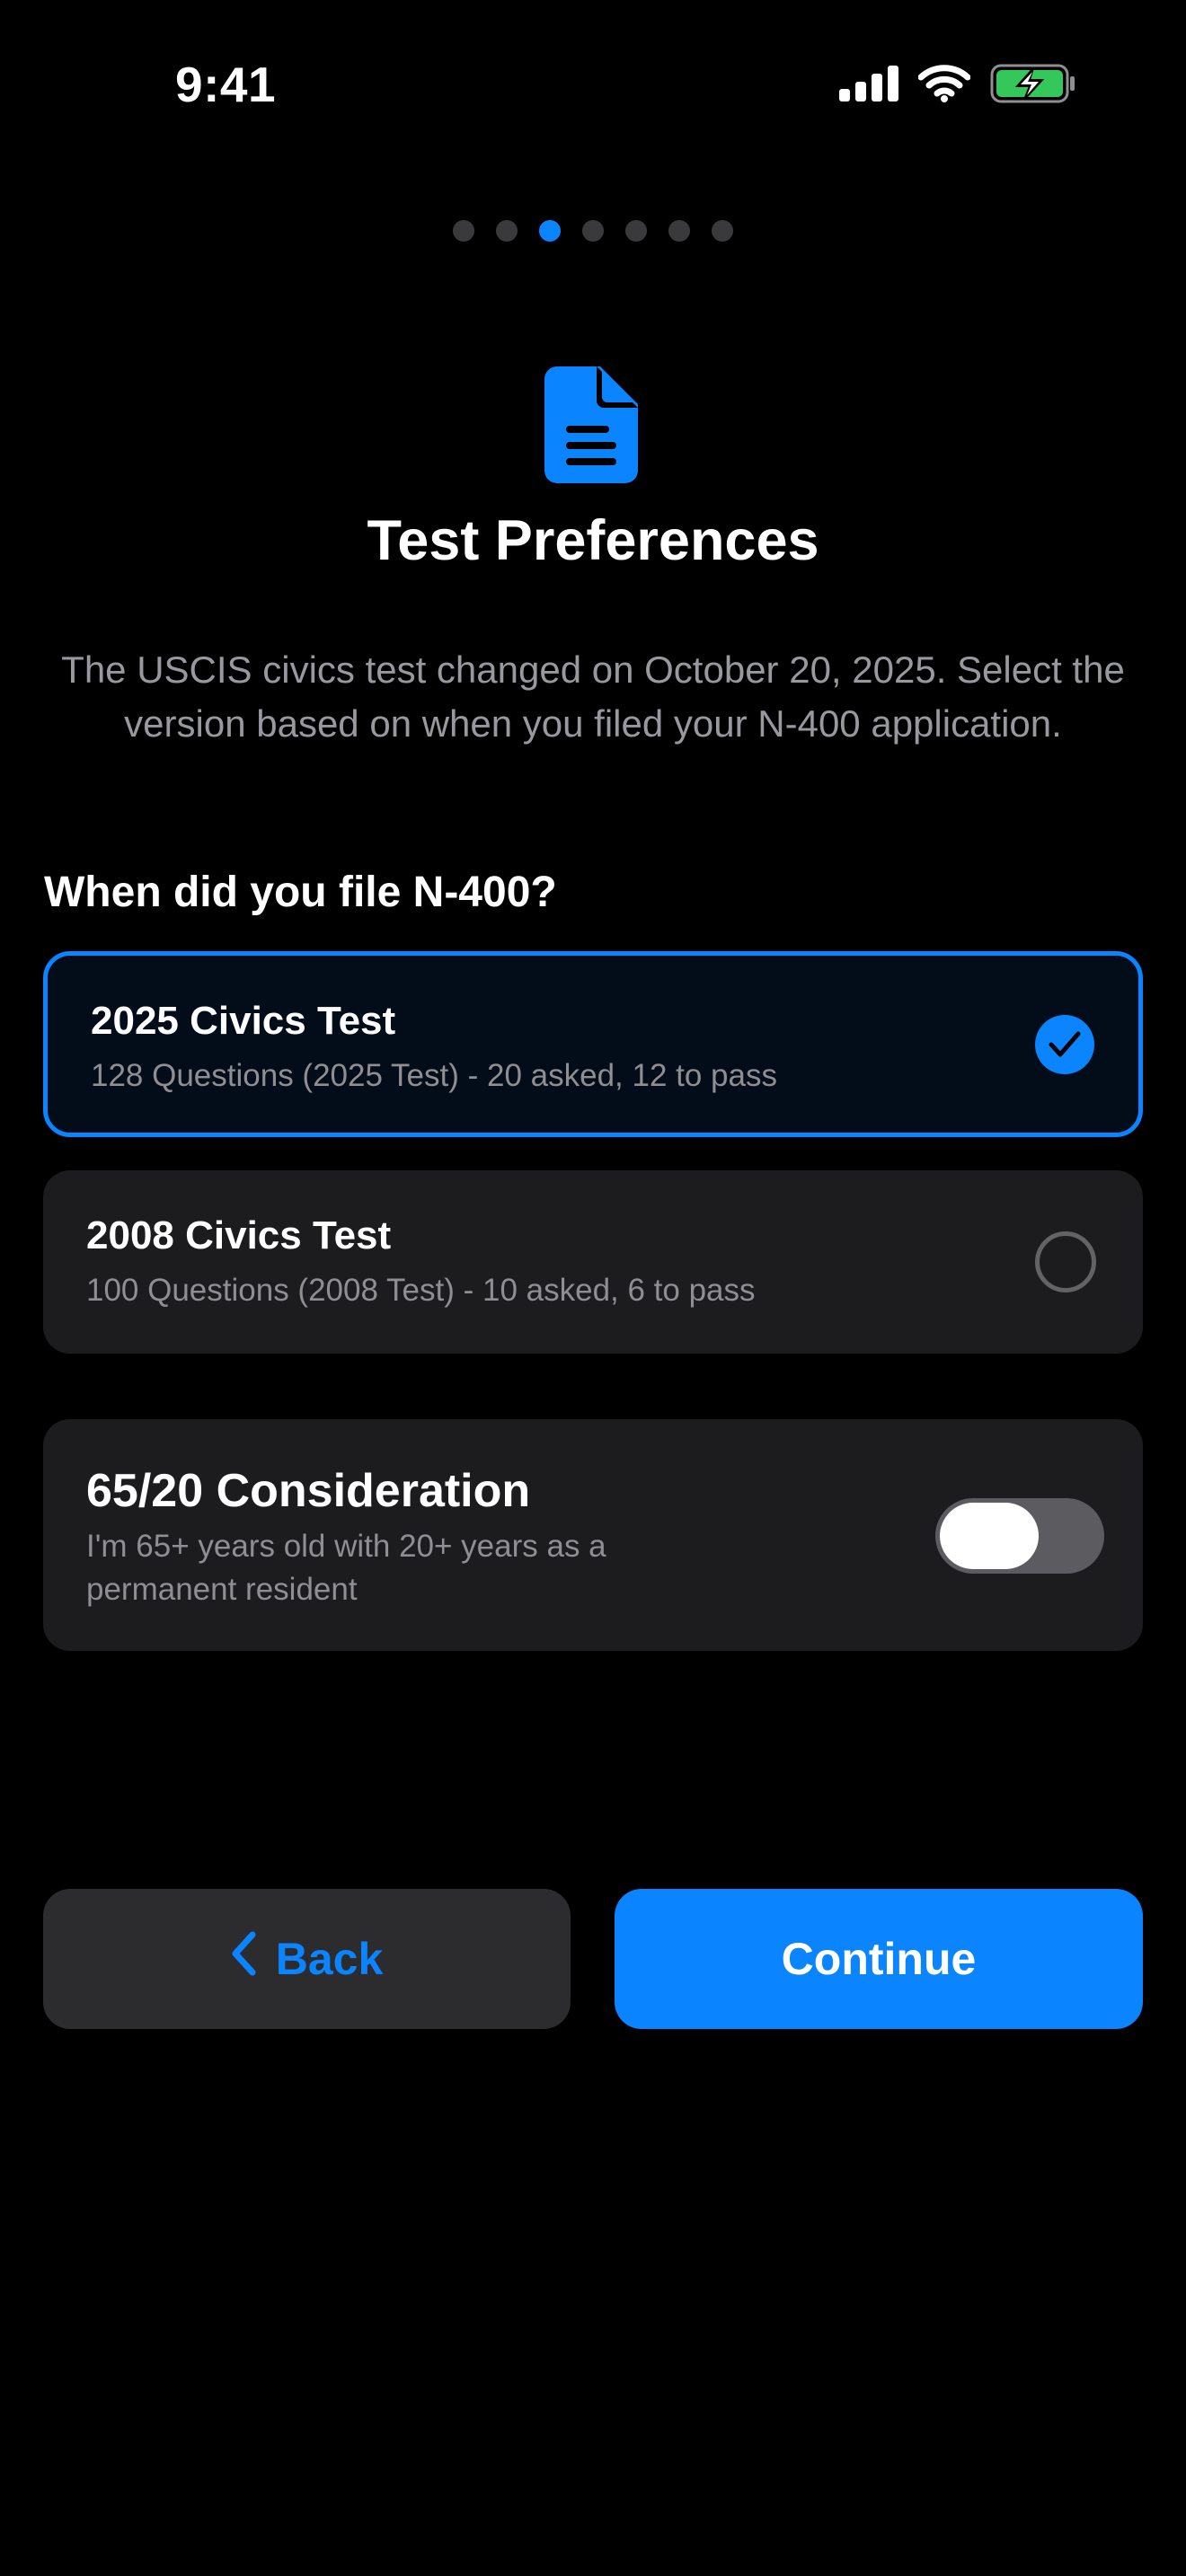  I want to click on back-button-label: Back, so click(329, 1959).